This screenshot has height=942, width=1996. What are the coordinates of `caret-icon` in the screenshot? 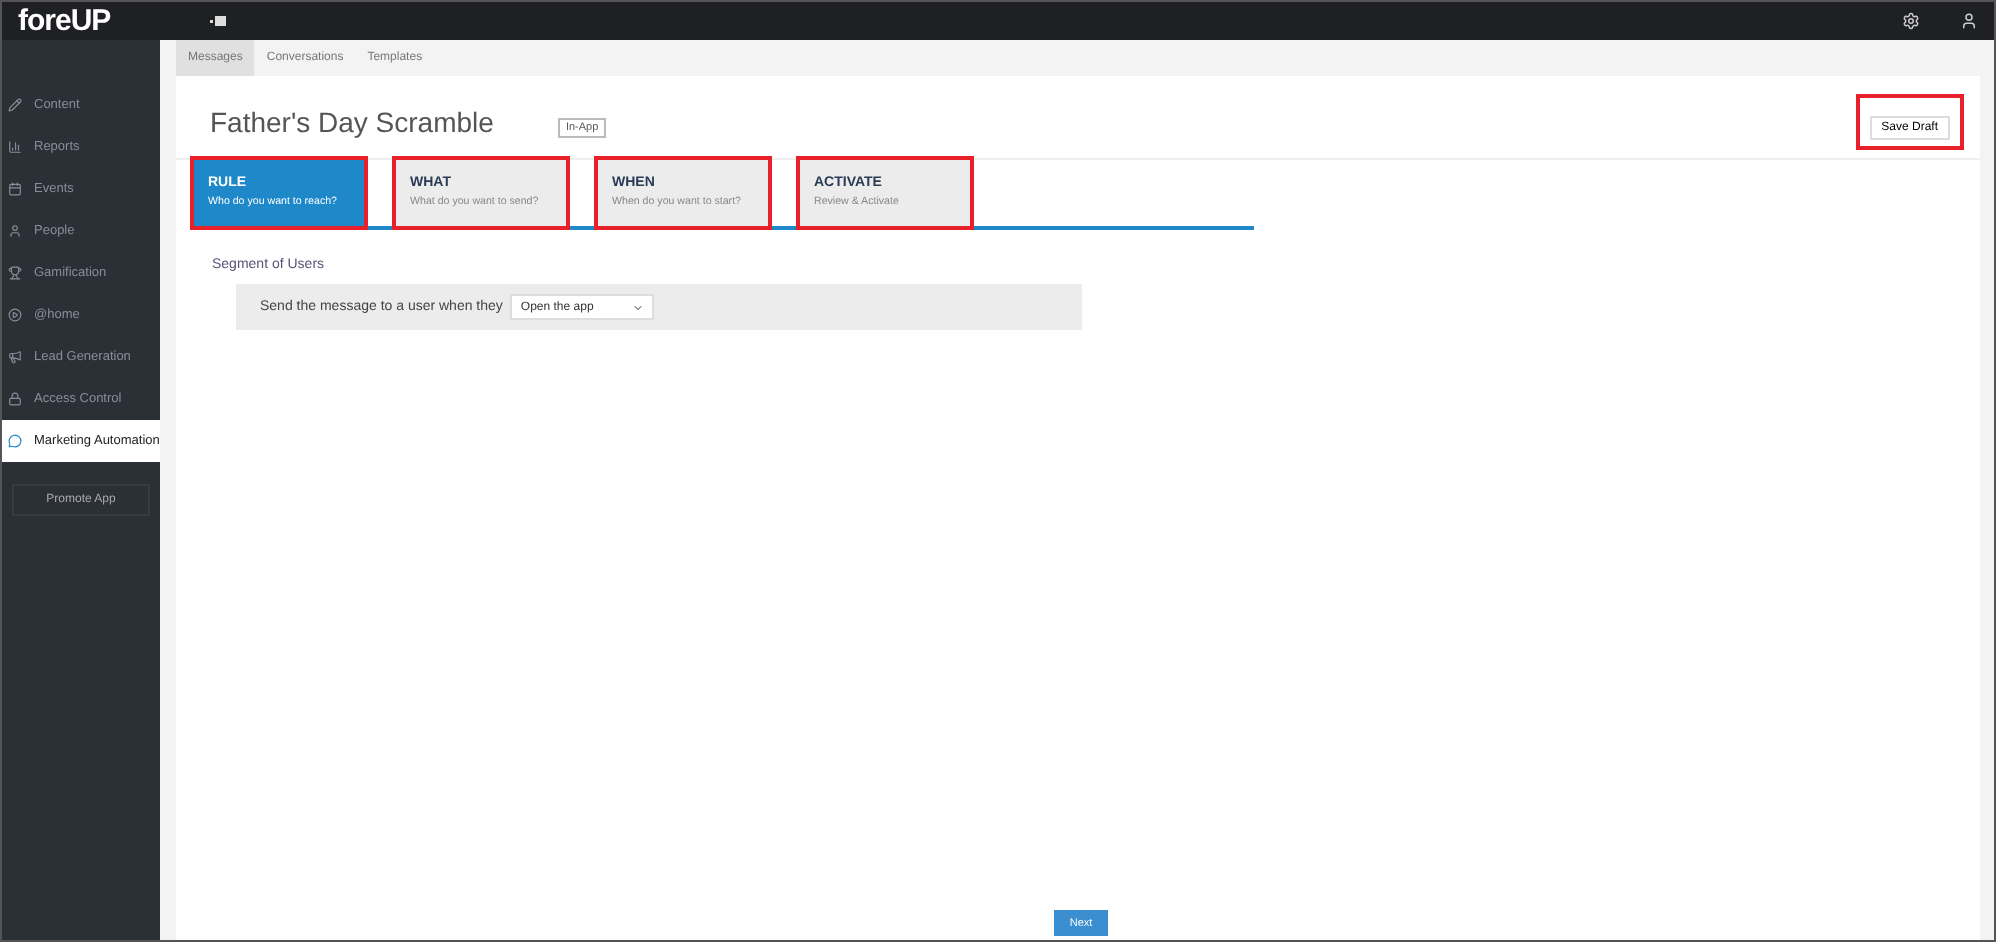 It's located at (638, 307).